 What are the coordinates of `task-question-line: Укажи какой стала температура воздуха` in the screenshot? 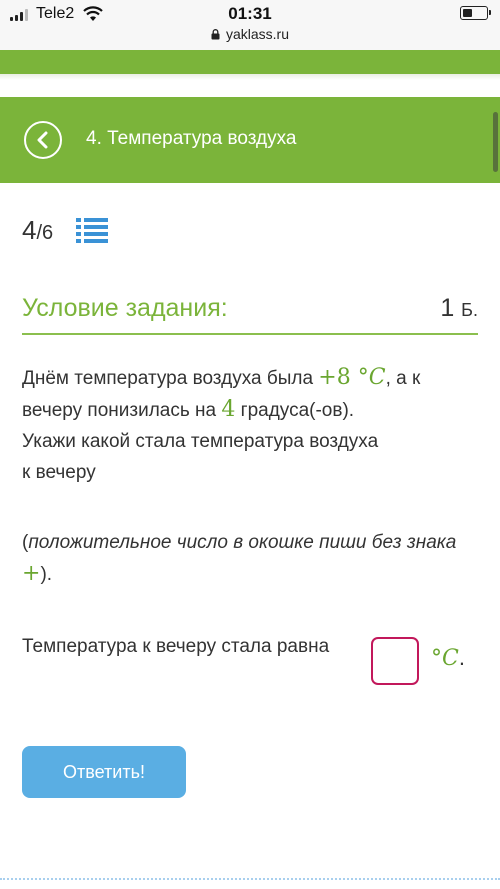 It's located at (200, 441).